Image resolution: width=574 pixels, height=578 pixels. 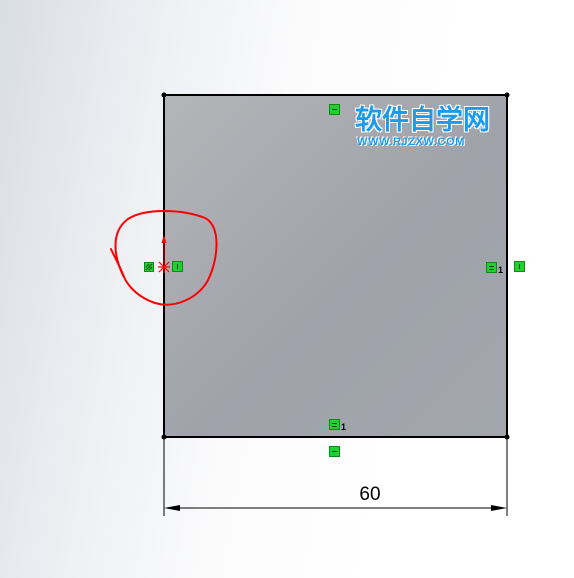 I want to click on watermark: 软件自学网 WWW.RJZXW.COM, so click(x=431, y=127).